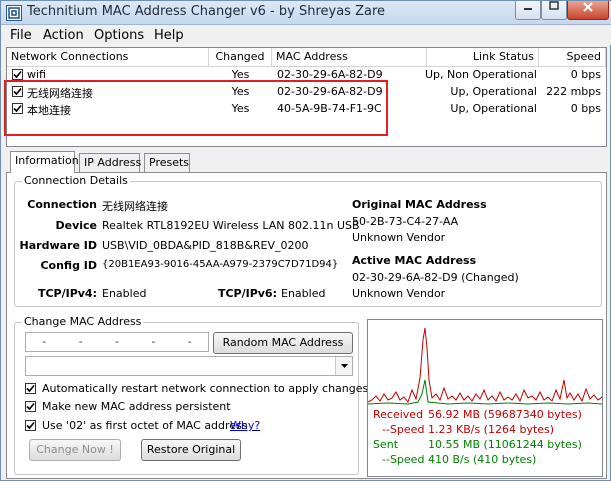 The width and height of the screenshot is (611, 481). I want to click on tab-presets: Presets, so click(167, 162).